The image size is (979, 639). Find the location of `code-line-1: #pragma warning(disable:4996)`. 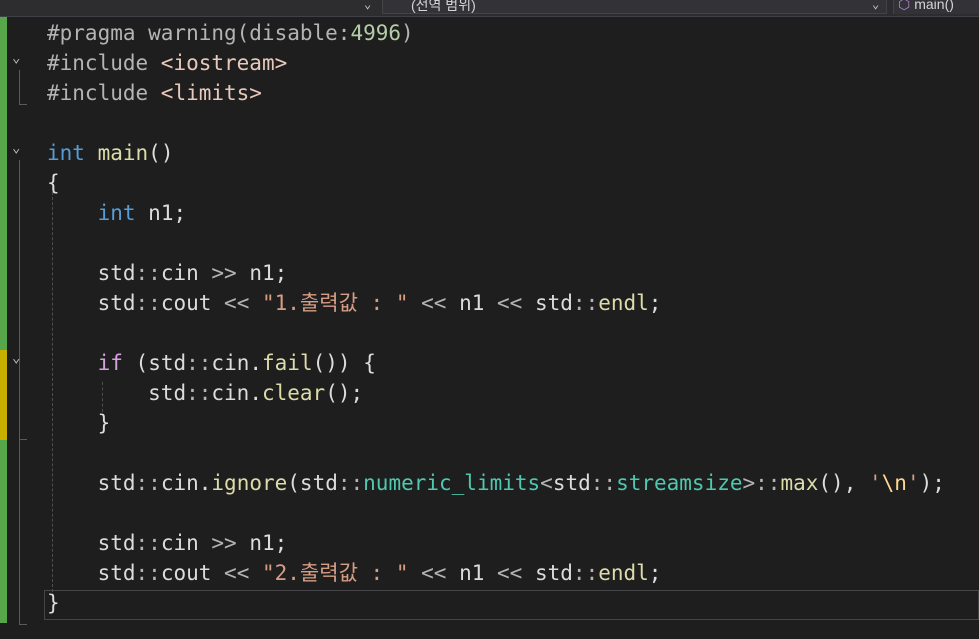

code-line-1: #pragma warning(disable:4996) is located at coordinates (230, 33).